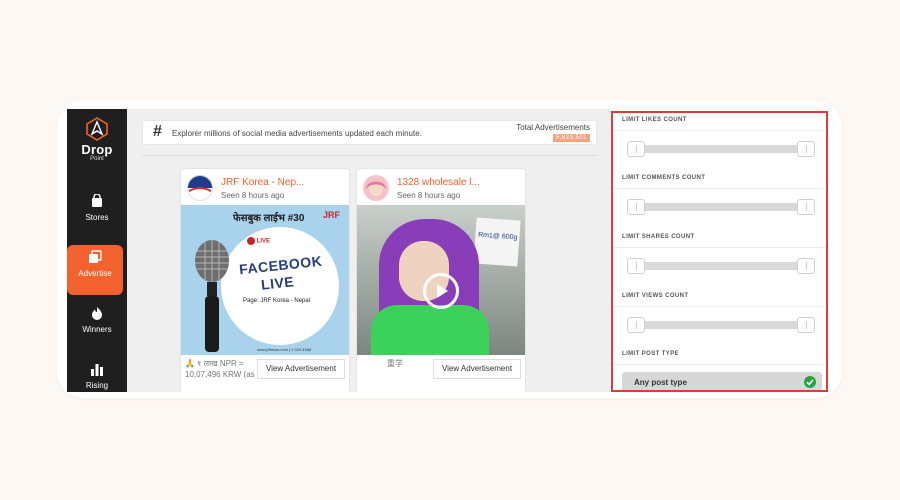 The height and width of the screenshot is (500, 900). I want to click on microphone-icon, so click(212, 296).